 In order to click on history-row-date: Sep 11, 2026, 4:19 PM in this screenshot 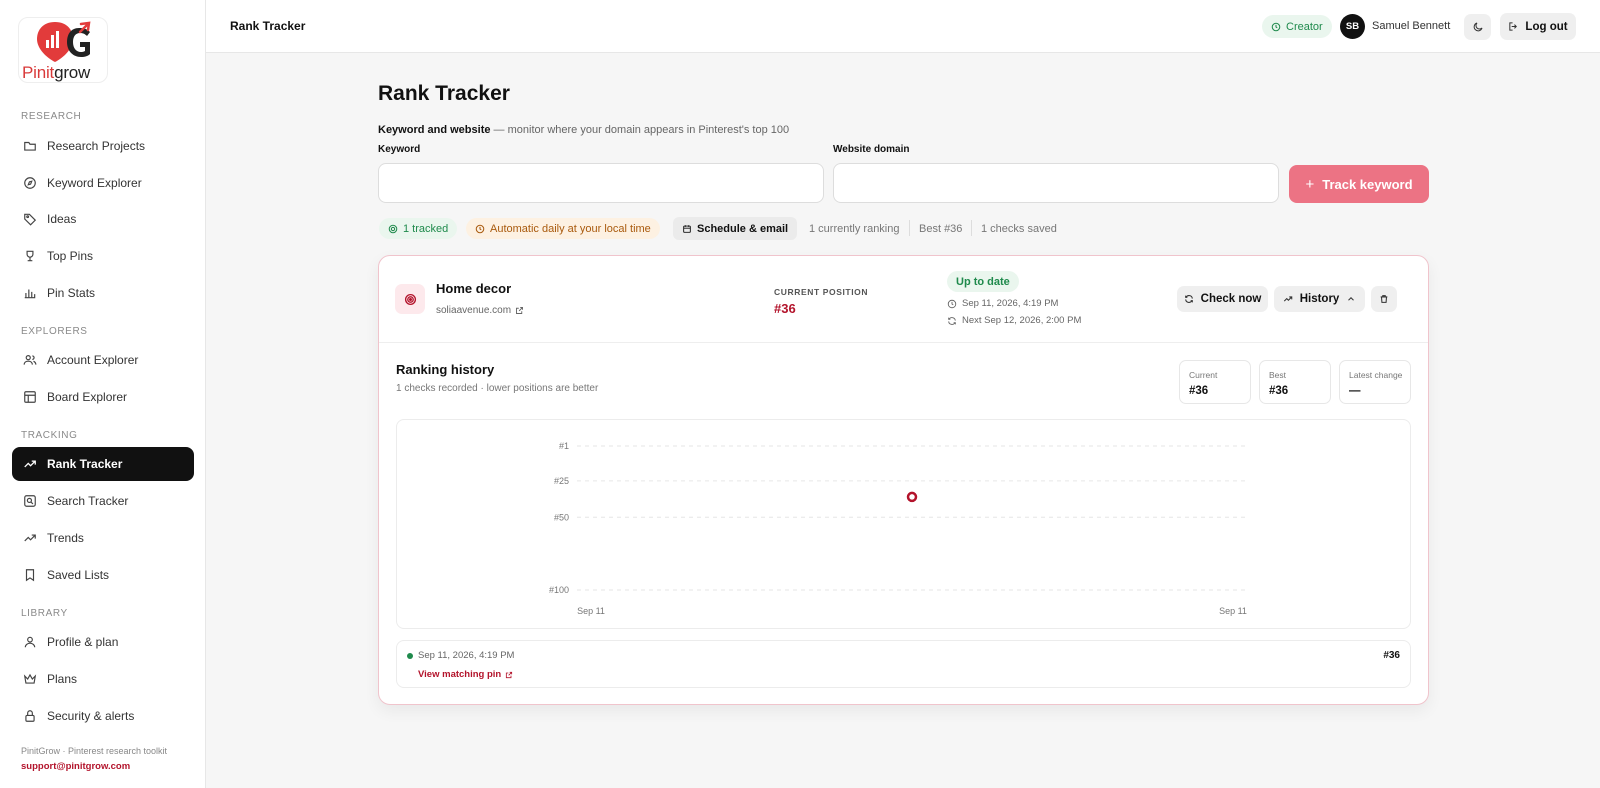, I will do `click(466, 655)`.